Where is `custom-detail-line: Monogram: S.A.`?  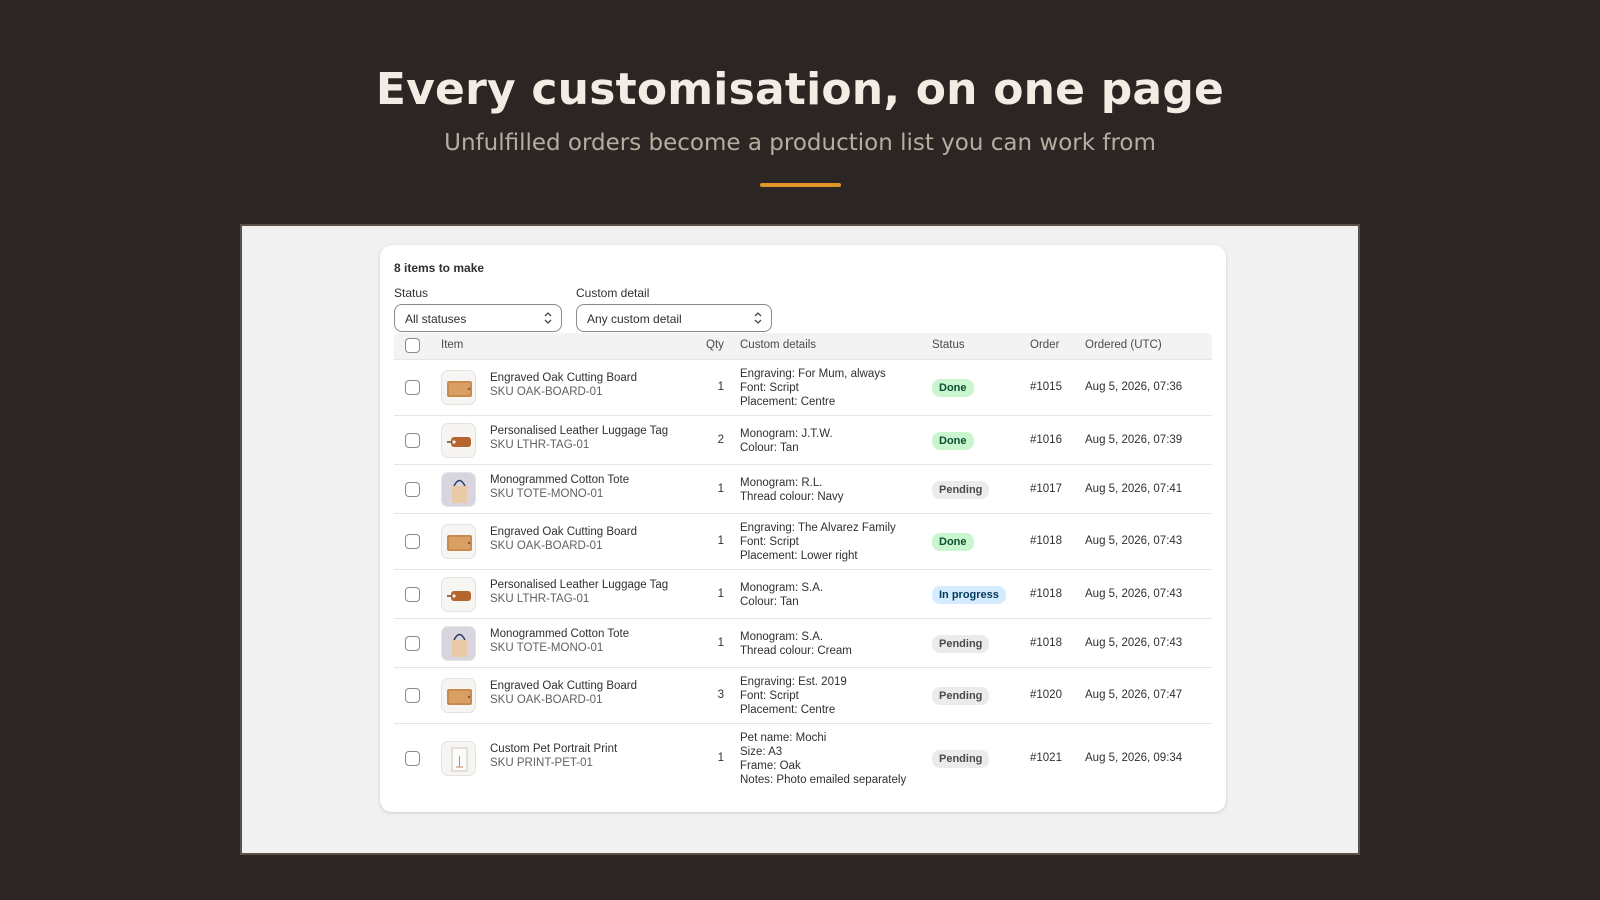 custom-detail-line: Monogram: S.A. is located at coordinates (782, 587).